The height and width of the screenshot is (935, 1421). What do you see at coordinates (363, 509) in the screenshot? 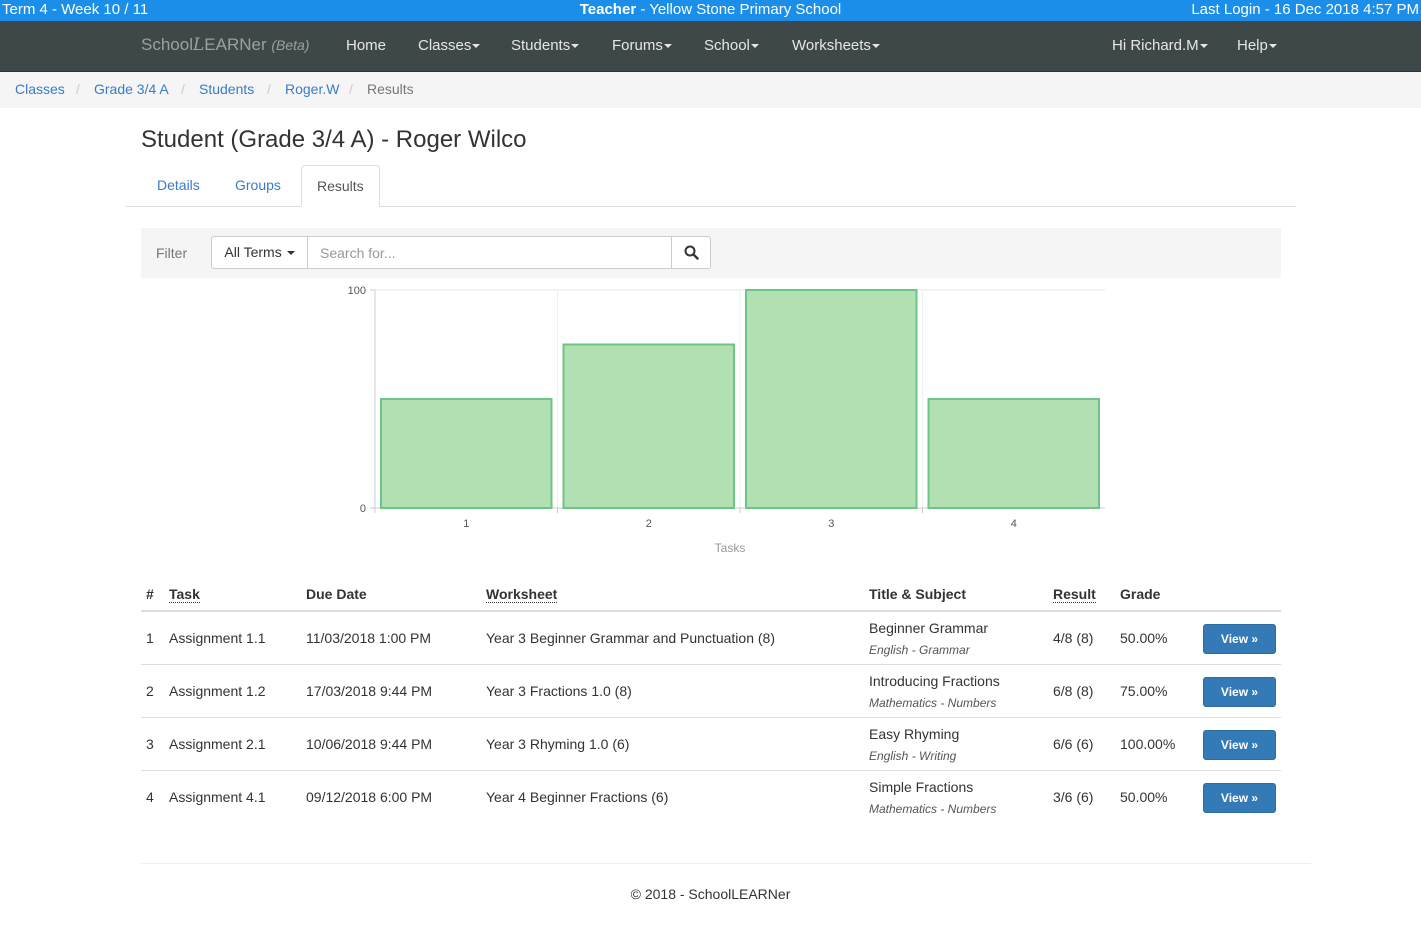
I see `y-tick-label: 0` at bounding box center [363, 509].